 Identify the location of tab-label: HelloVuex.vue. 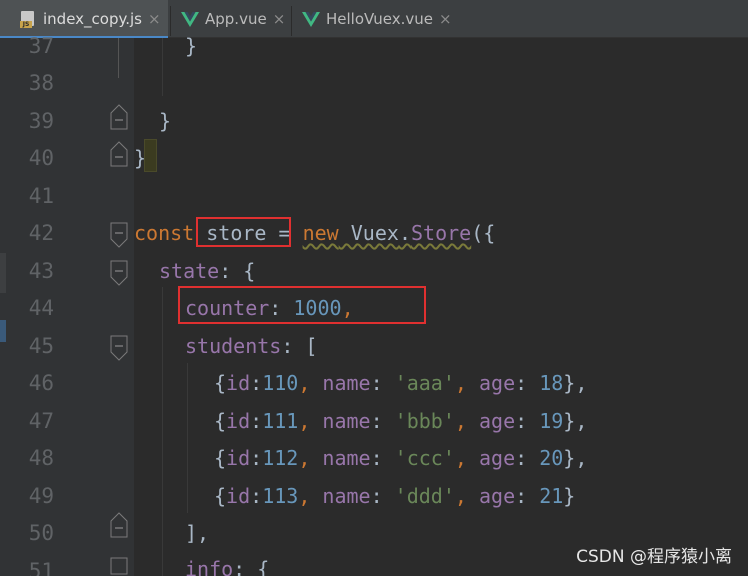
(379, 19).